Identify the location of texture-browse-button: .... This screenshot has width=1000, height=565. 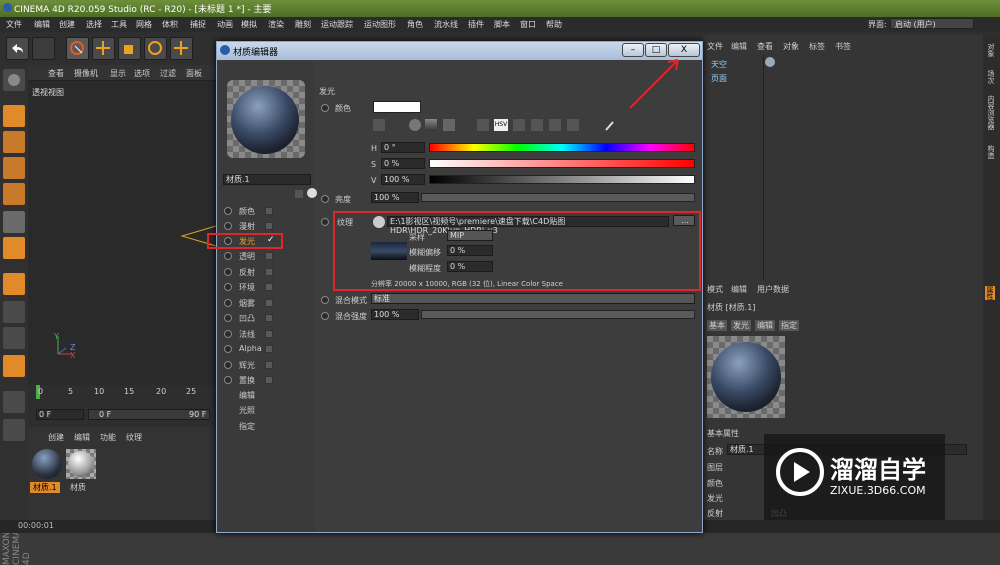
(684, 220).